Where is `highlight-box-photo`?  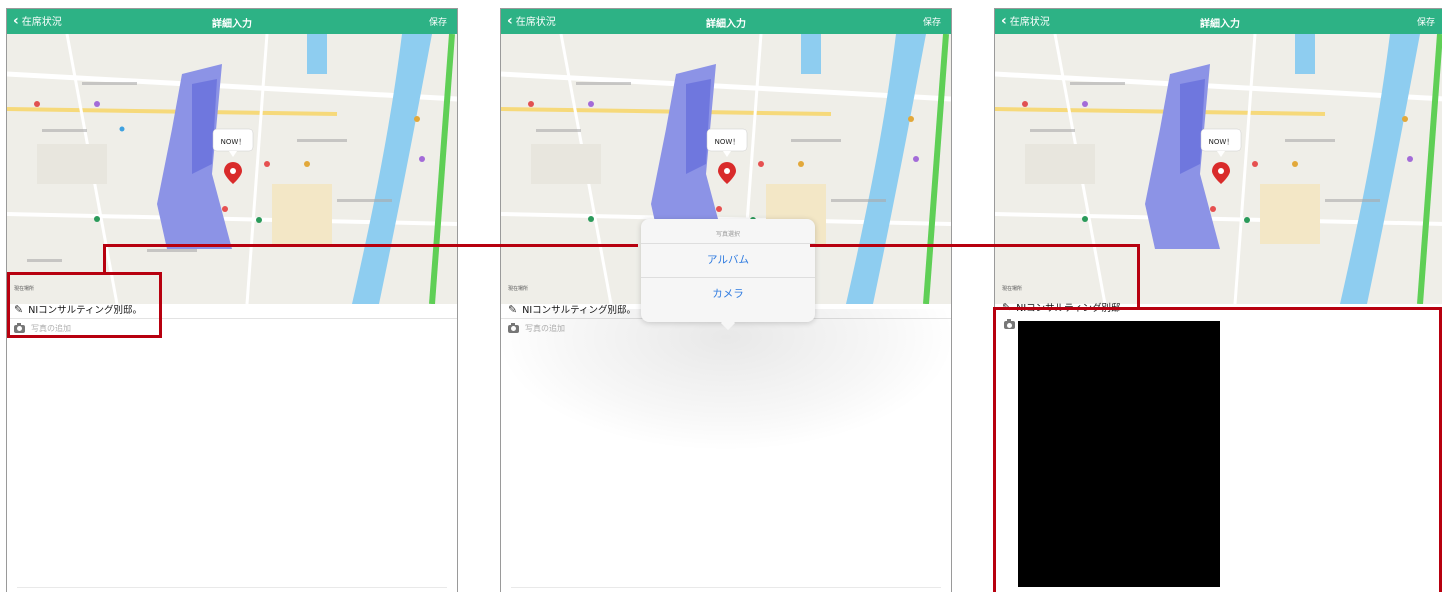 highlight-box-photo is located at coordinates (1217, 449).